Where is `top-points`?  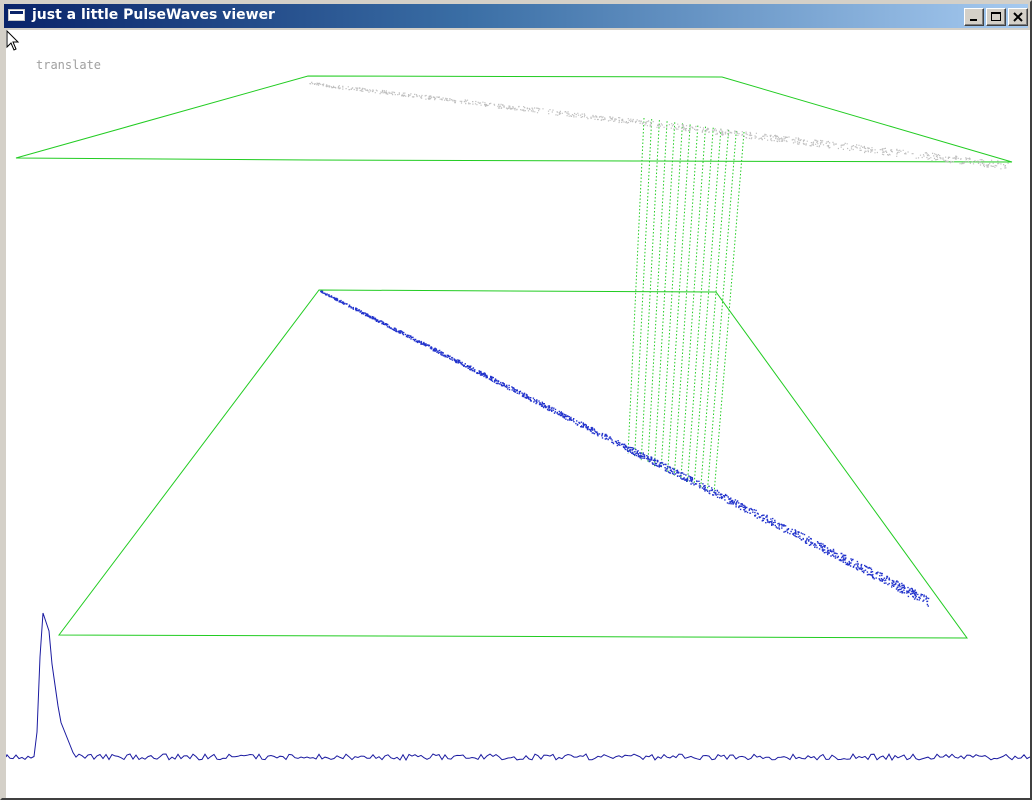
top-points is located at coordinates (659, 125).